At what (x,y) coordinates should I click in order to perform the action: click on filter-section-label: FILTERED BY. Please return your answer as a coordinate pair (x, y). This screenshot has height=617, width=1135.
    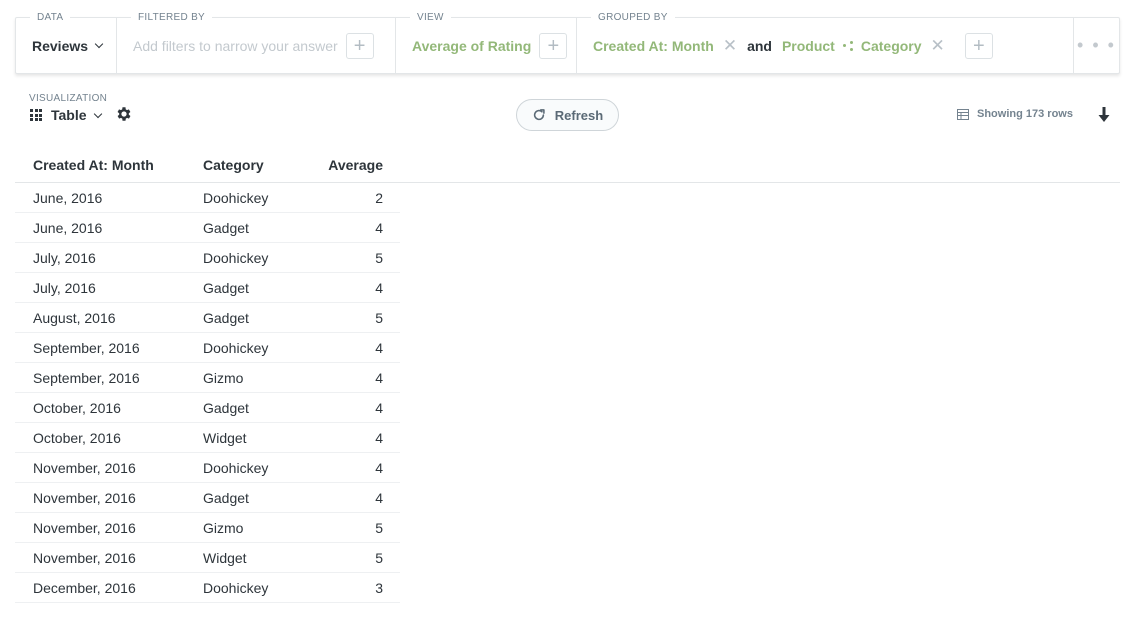
    Looking at the image, I should click on (172, 17).